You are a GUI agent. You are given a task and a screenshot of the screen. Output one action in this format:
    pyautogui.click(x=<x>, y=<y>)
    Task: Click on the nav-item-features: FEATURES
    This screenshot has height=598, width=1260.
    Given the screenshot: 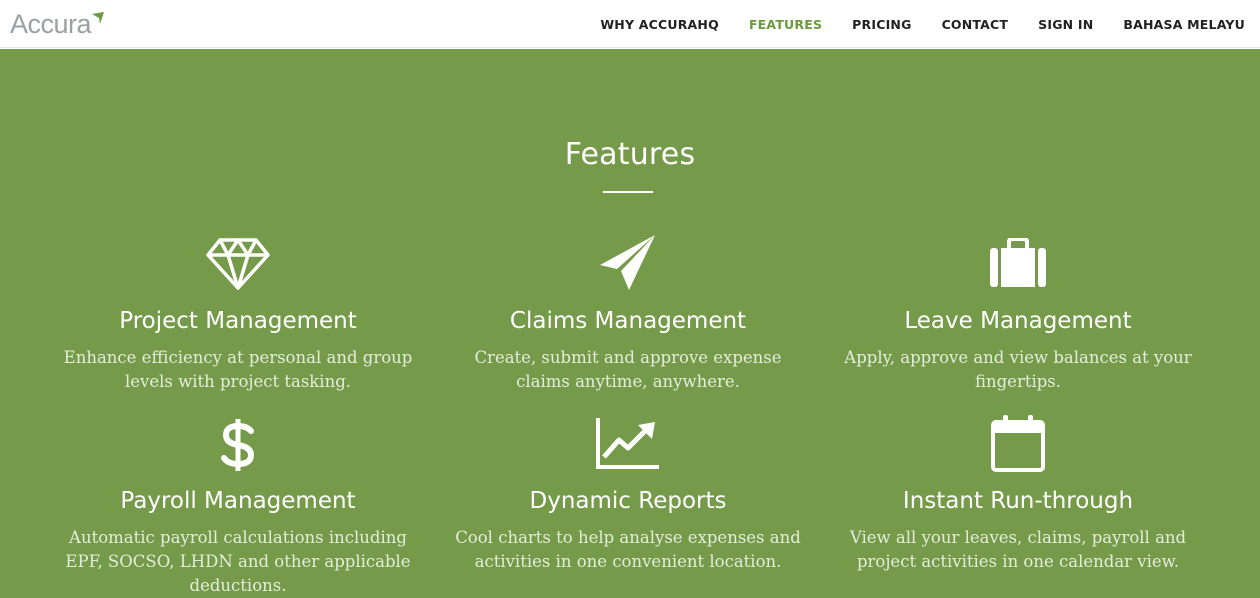 What is the action you would take?
    pyautogui.click(x=785, y=24)
    